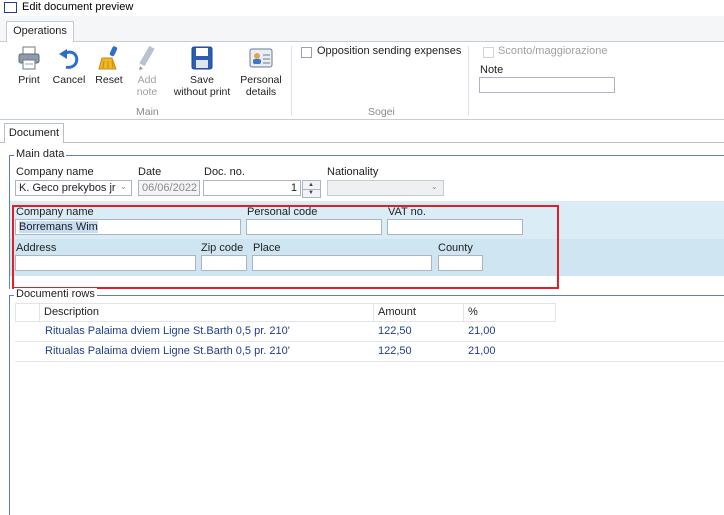  Describe the element at coordinates (311, 189) in the screenshot. I see `doc-no-stepper: ▲ ▼` at that location.